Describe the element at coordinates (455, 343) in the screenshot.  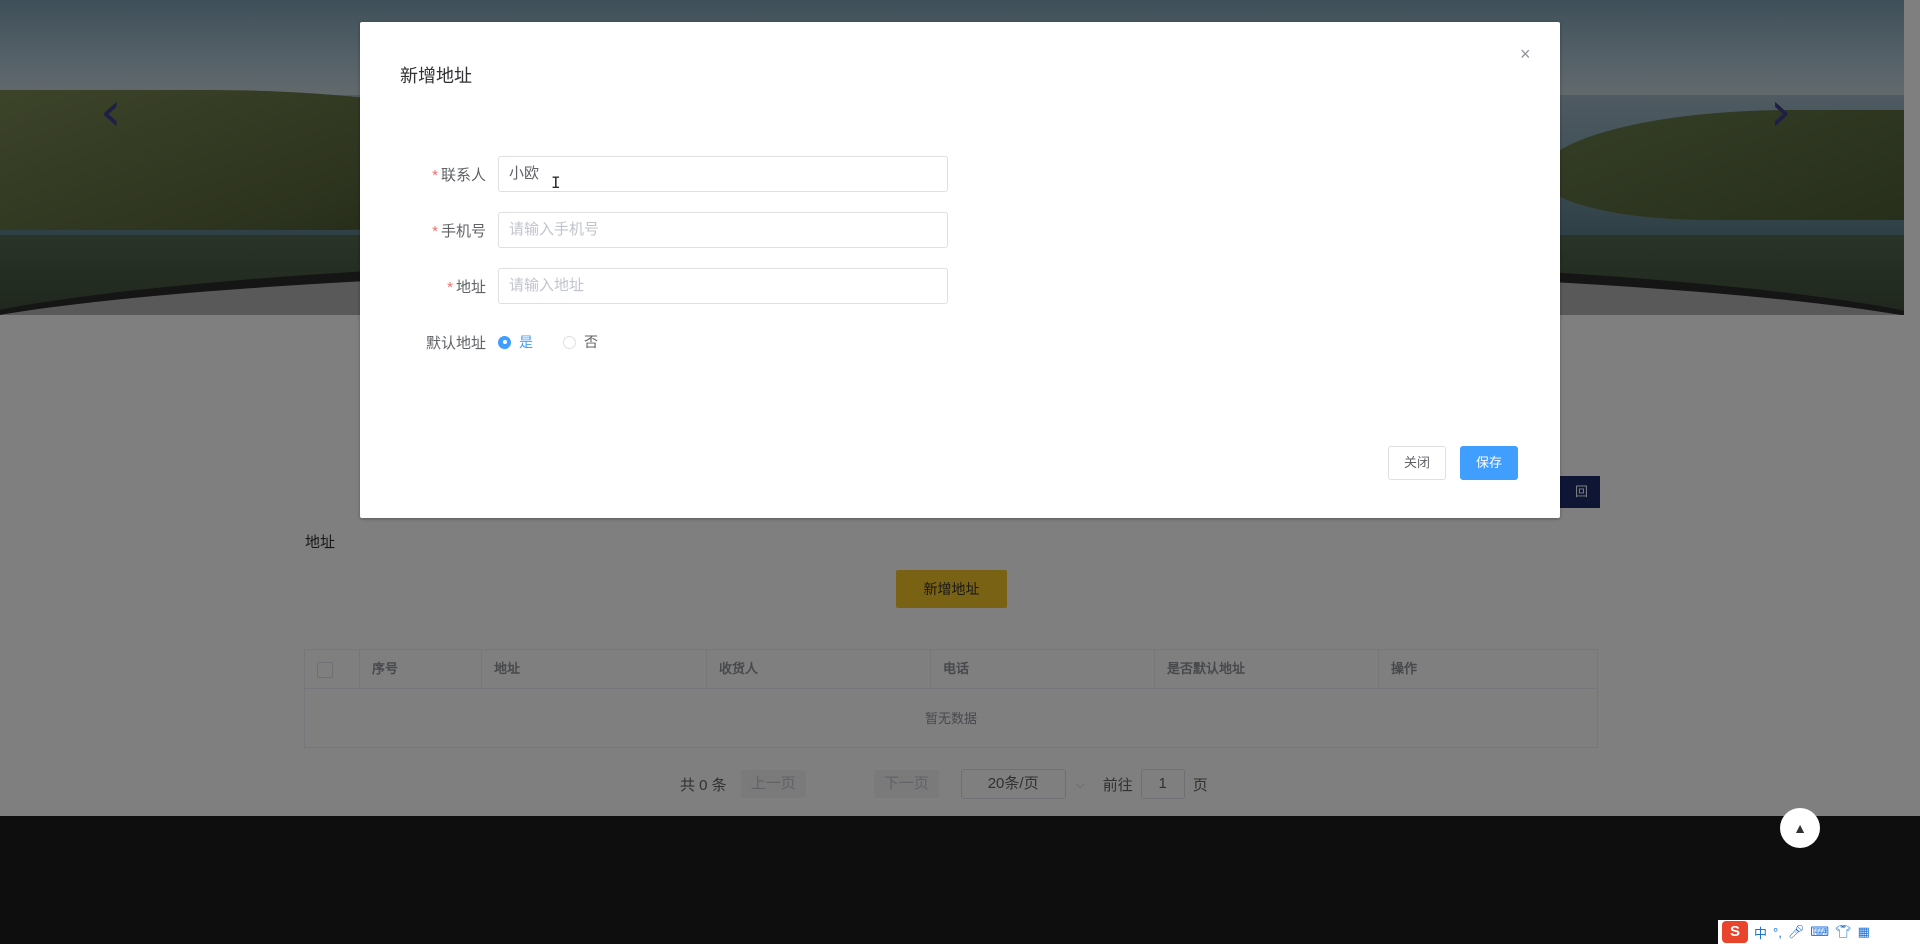
I see `default-label: 默认地址` at that location.